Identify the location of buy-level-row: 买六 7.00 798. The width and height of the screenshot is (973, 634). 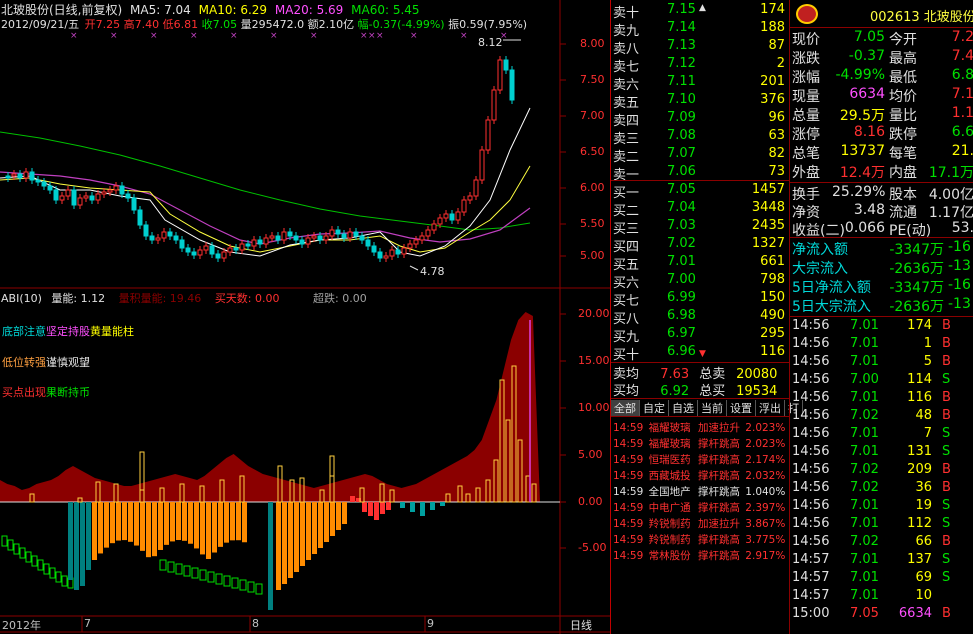
(701, 281).